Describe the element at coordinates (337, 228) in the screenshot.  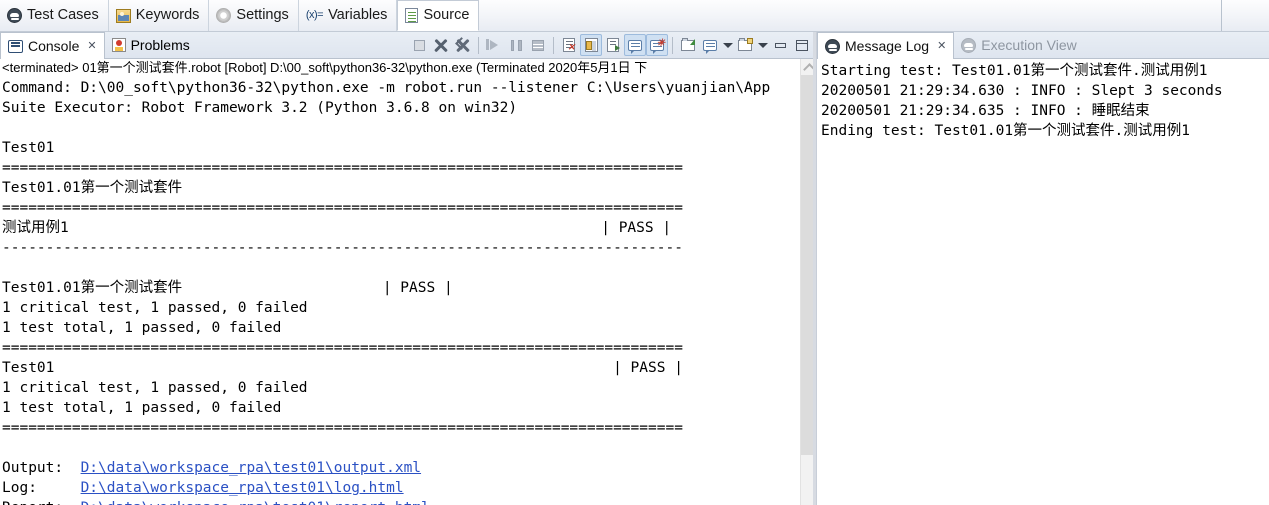
I see `console-line: 测试用例1 | PASS |` at that location.